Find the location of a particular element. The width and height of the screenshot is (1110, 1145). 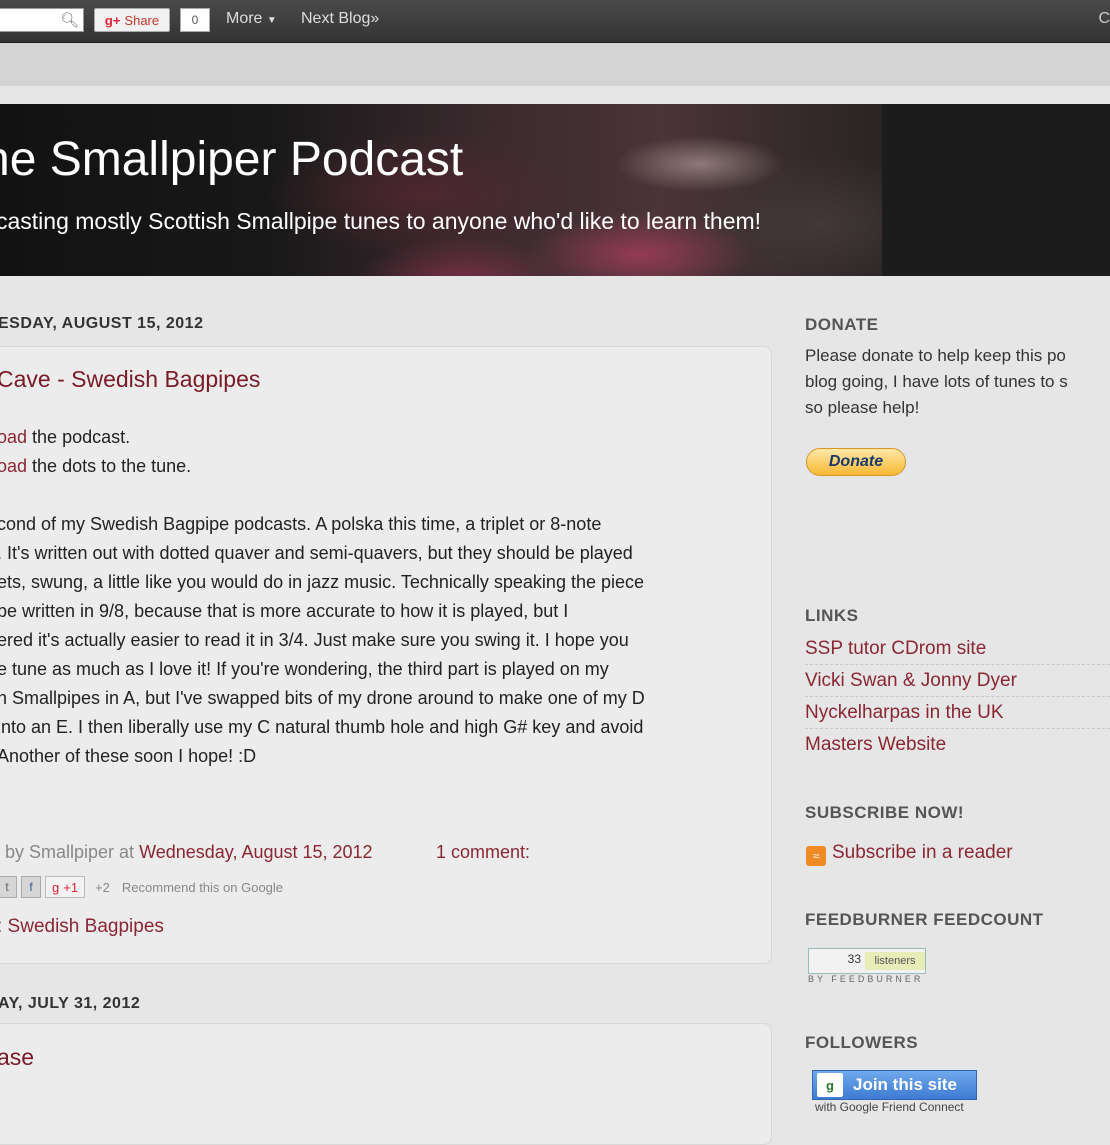

google-plus-icon: g+ is located at coordinates (112, 20).